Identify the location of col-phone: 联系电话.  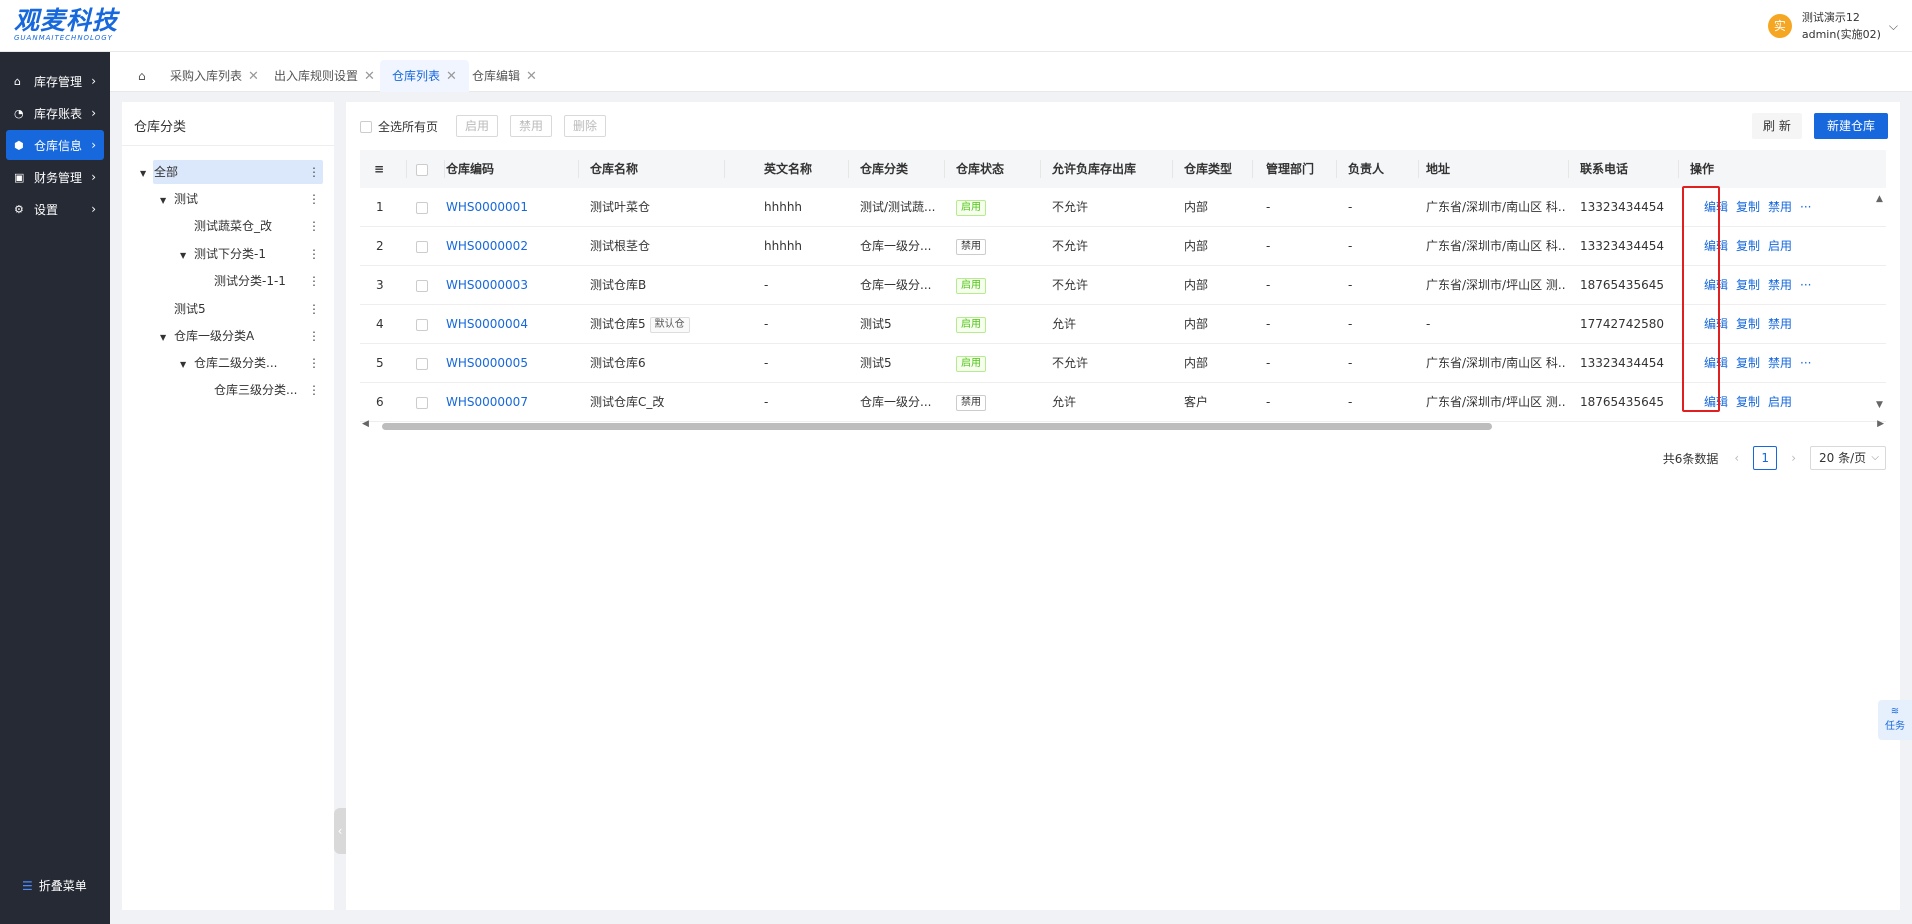
(1604, 169).